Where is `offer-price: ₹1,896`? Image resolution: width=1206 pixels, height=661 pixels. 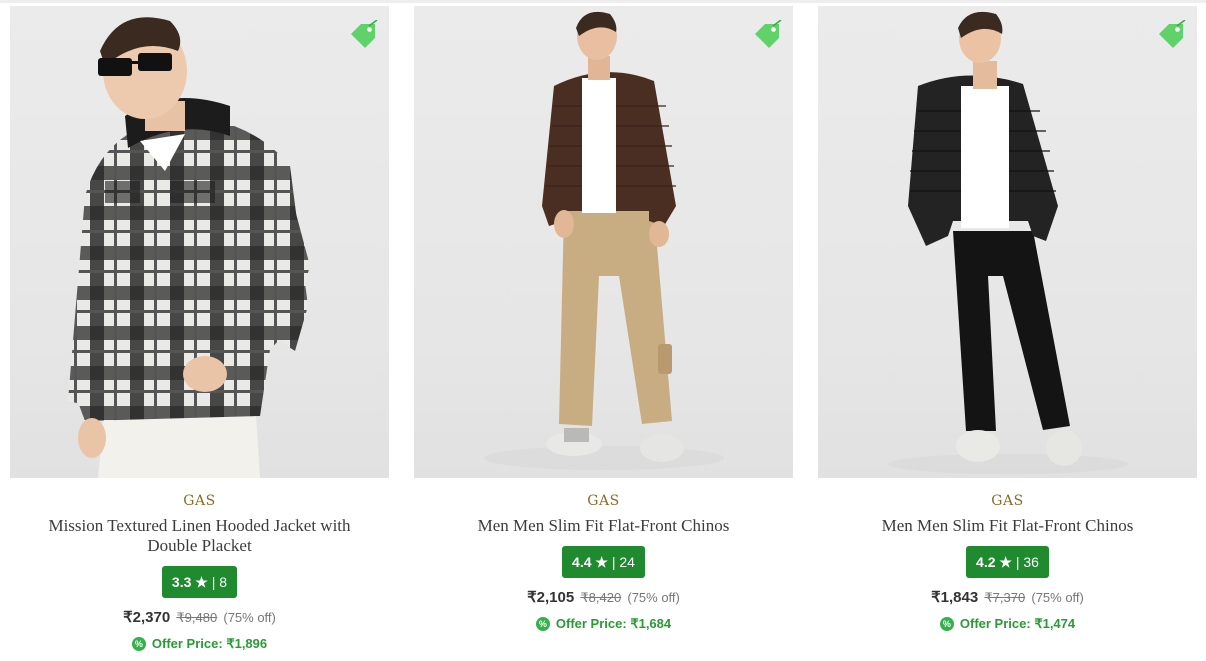 offer-price: ₹1,896 is located at coordinates (247, 643).